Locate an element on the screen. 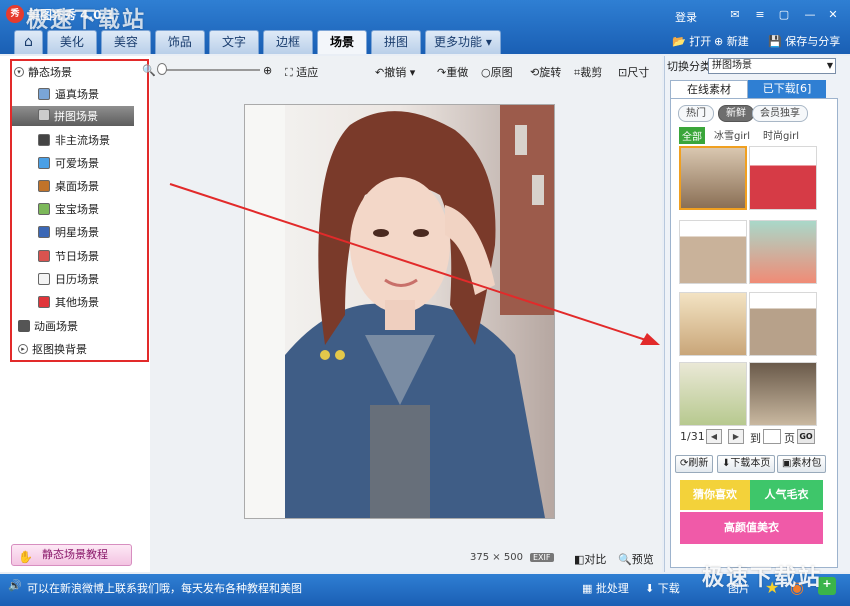 The height and width of the screenshot is (606, 850). download-button: ⬇ 下载 is located at coordinates (662, 588).